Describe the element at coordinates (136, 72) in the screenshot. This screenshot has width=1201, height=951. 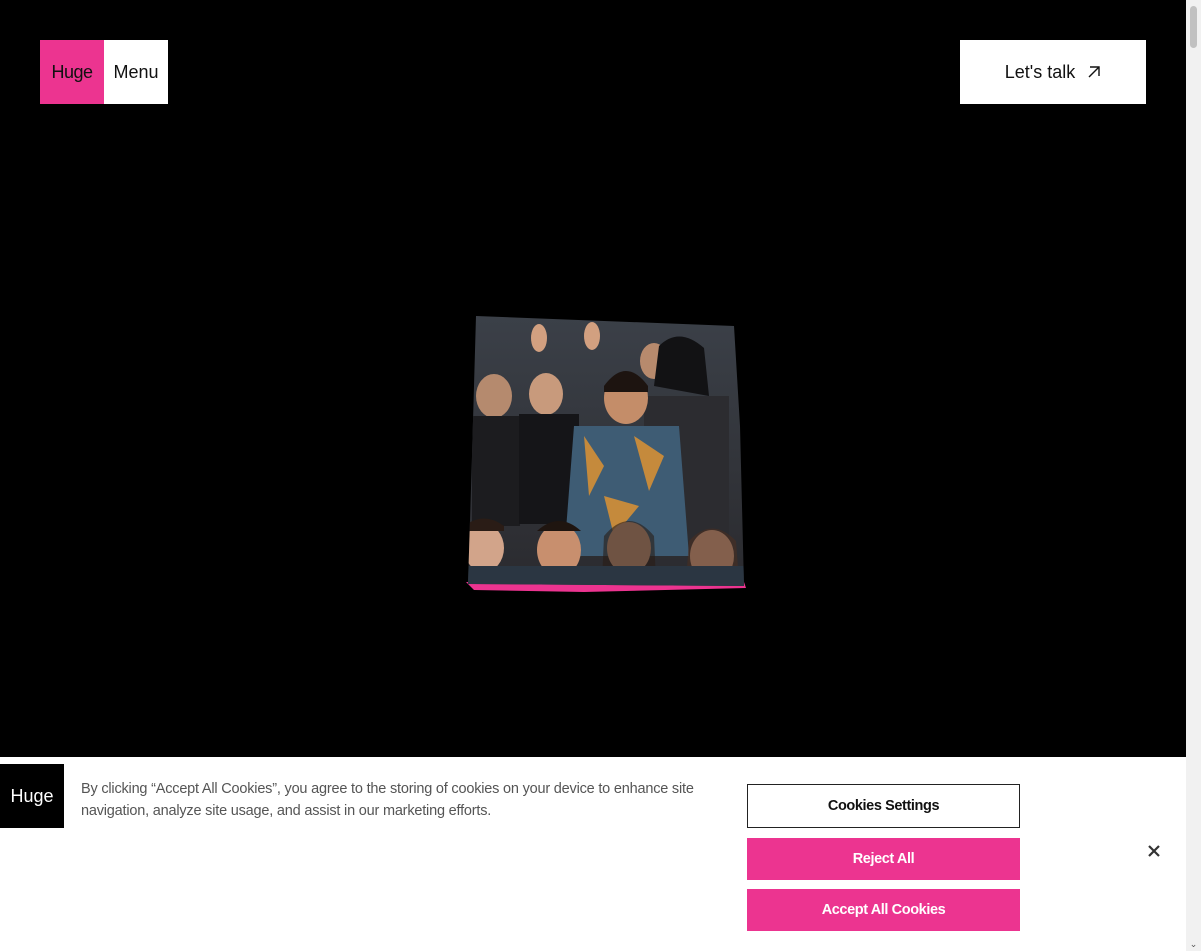
I see `menu-button: Menu` at that location.